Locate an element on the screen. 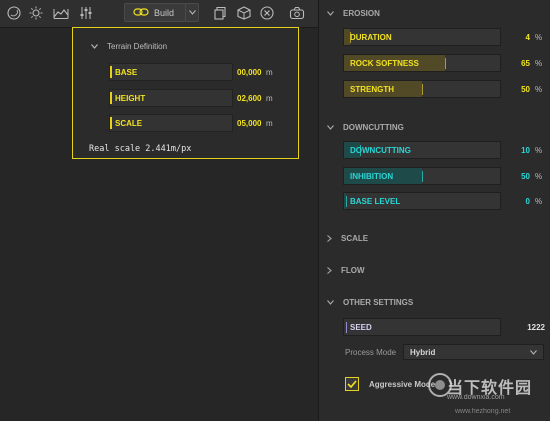  real-scale-text: Real scale 2.441m/px is located at coordinates (140, 149).